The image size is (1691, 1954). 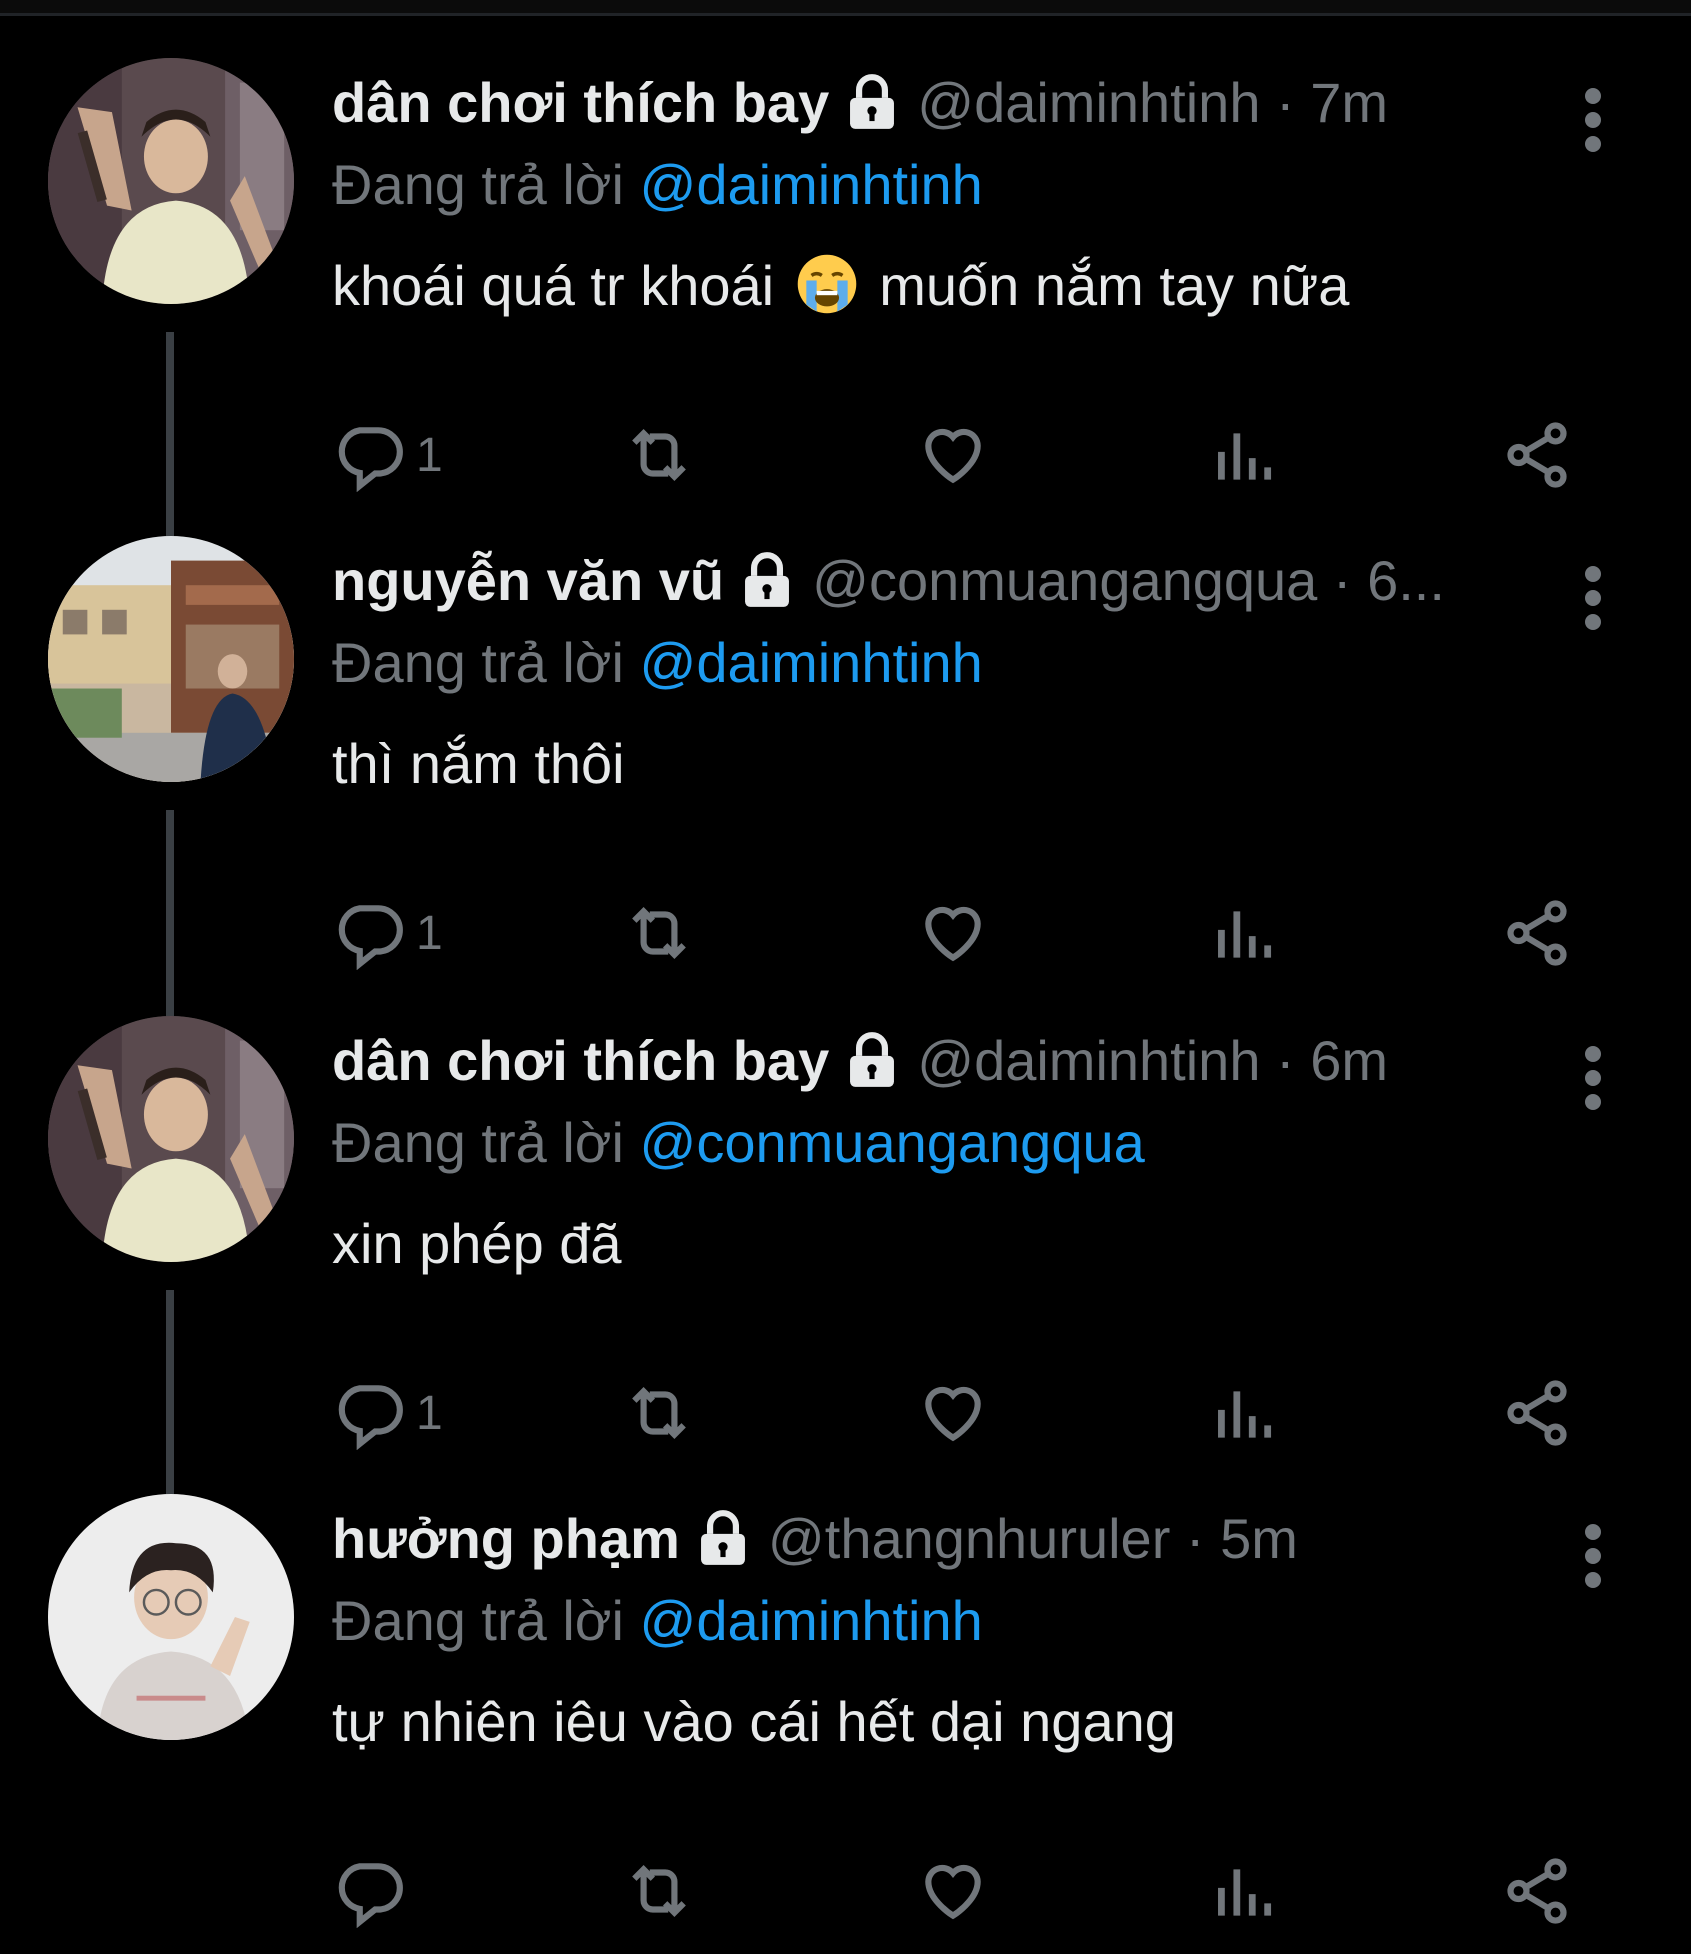 I want to click on display-name: hưởng phạm, so click(x=506, y=1539).